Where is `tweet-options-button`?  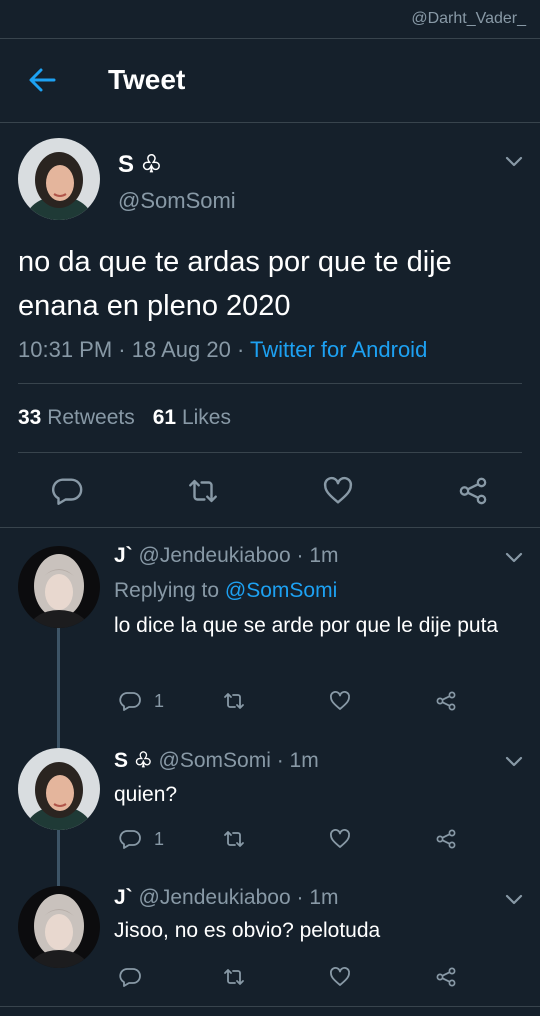 tweet-options-button is located at coordinates (514, 161).